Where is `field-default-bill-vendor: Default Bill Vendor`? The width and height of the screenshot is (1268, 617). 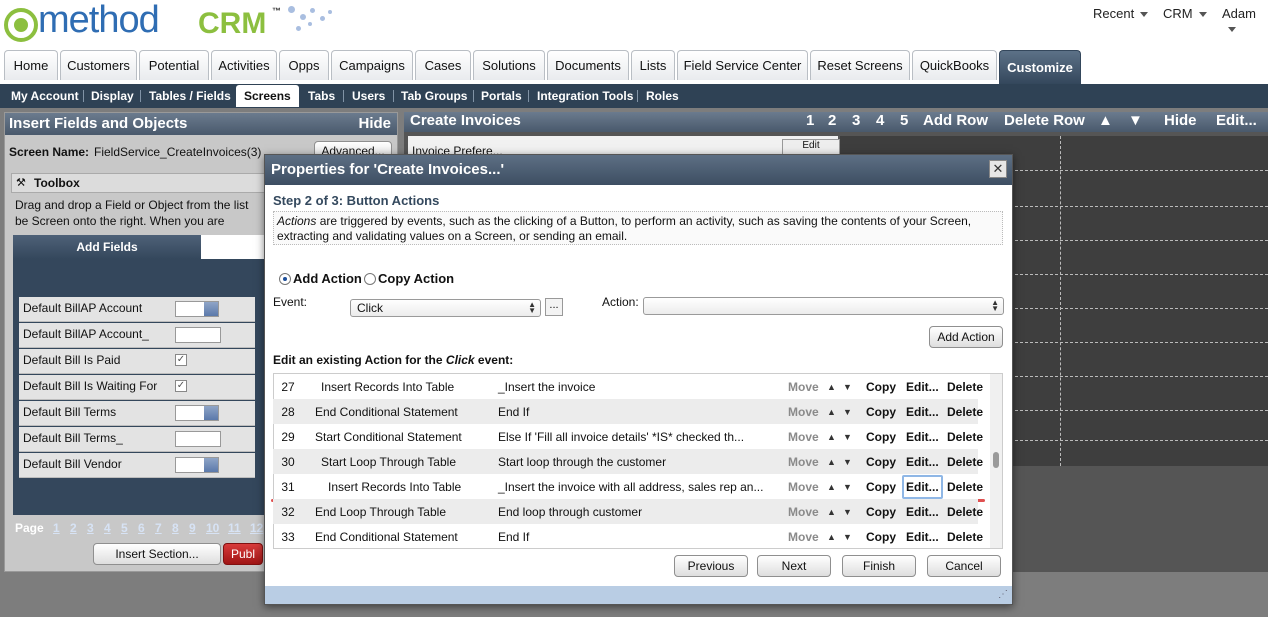
field-default-bill-vendor: Default Bill Vendor is located at coordinates (137, 465).